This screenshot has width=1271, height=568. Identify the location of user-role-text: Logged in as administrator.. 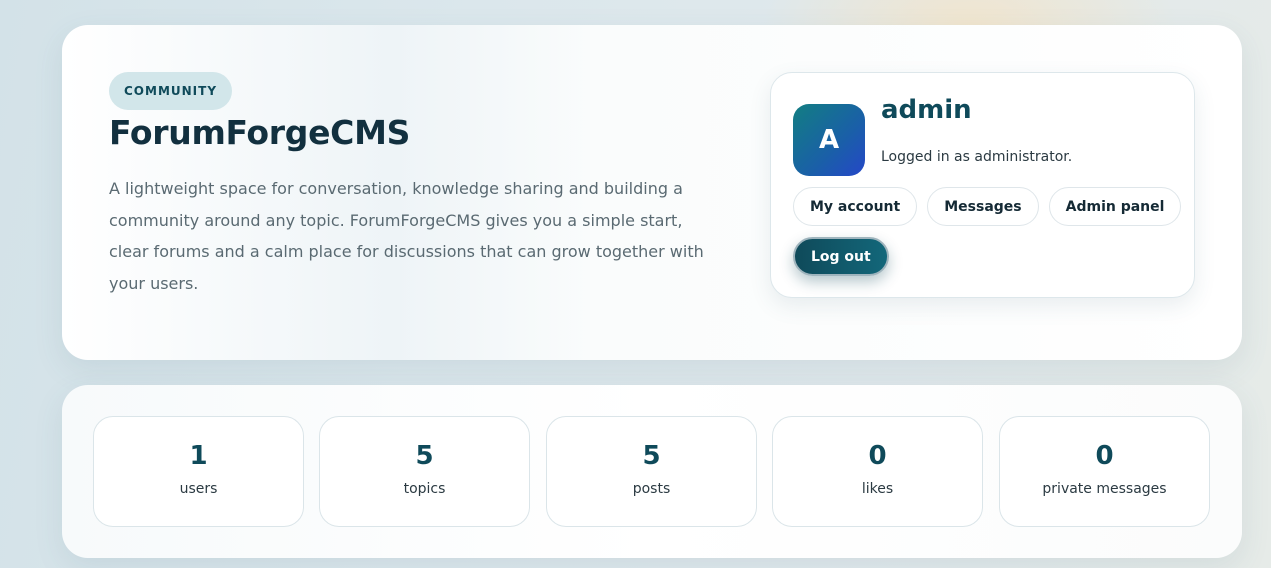
(977, 157).